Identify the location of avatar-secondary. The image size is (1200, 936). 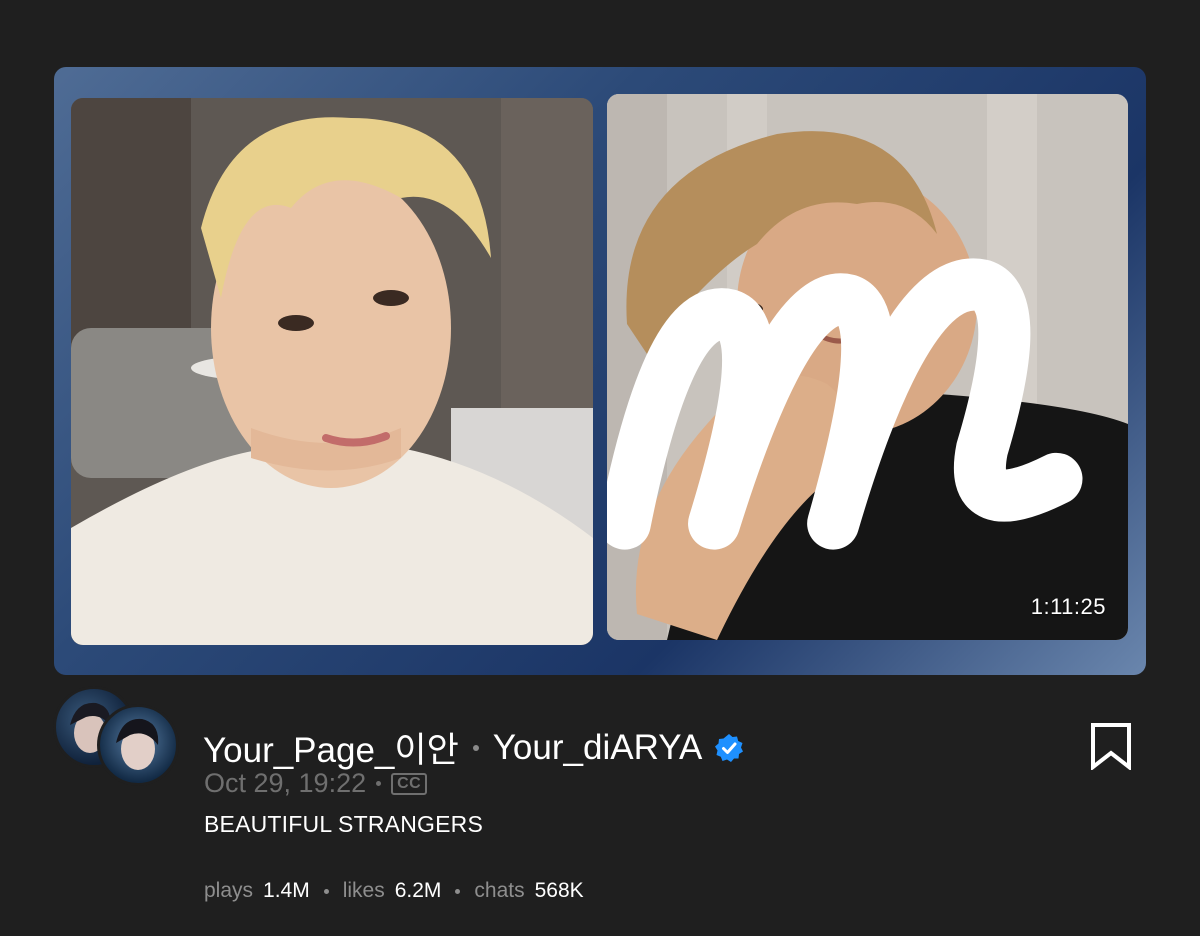
(138, 745).